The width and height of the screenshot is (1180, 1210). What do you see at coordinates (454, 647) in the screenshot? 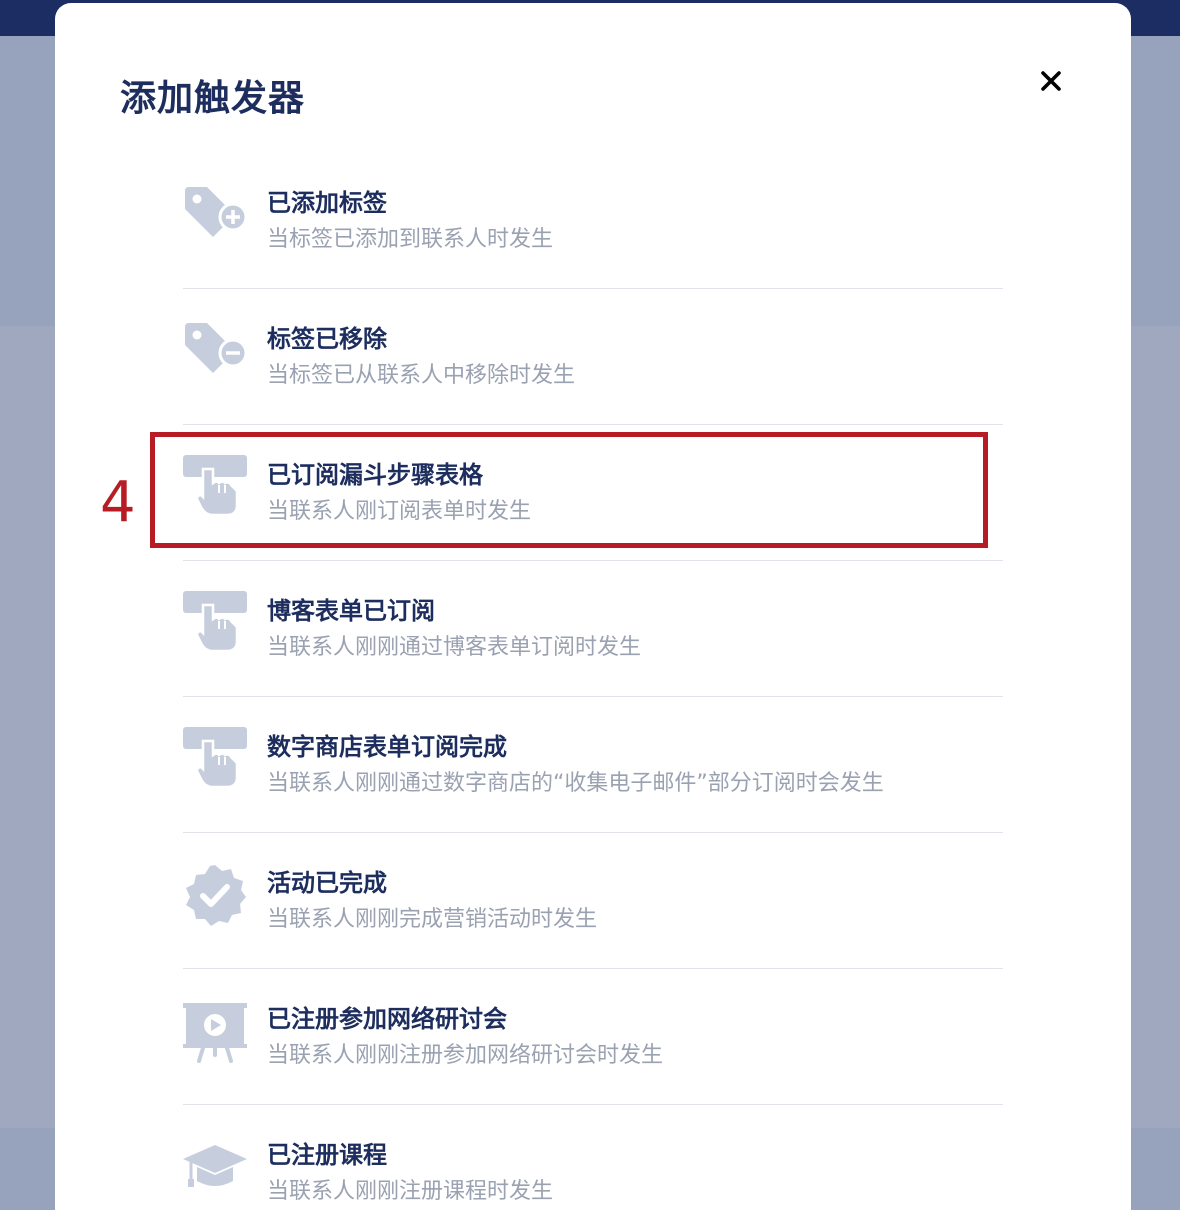
I see `trigger-description: 当联系人刚刚通过博客表单订阅时发生` at bounding box center [454, 647].